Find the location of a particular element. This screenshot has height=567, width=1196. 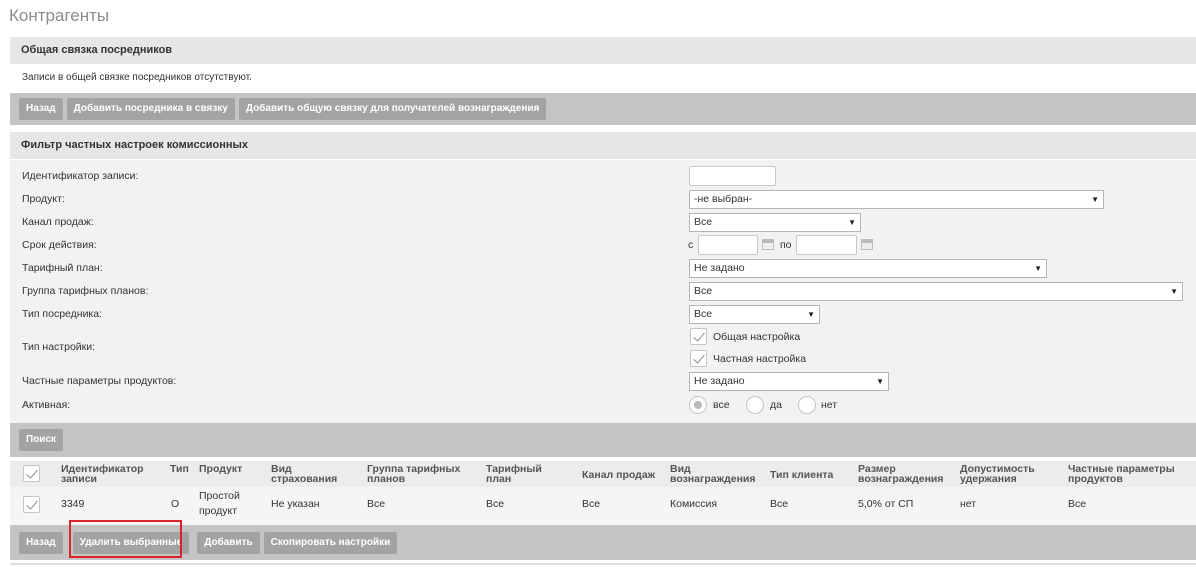

common-link-header: Общая связка посредников is located at coordinates (603, 50).